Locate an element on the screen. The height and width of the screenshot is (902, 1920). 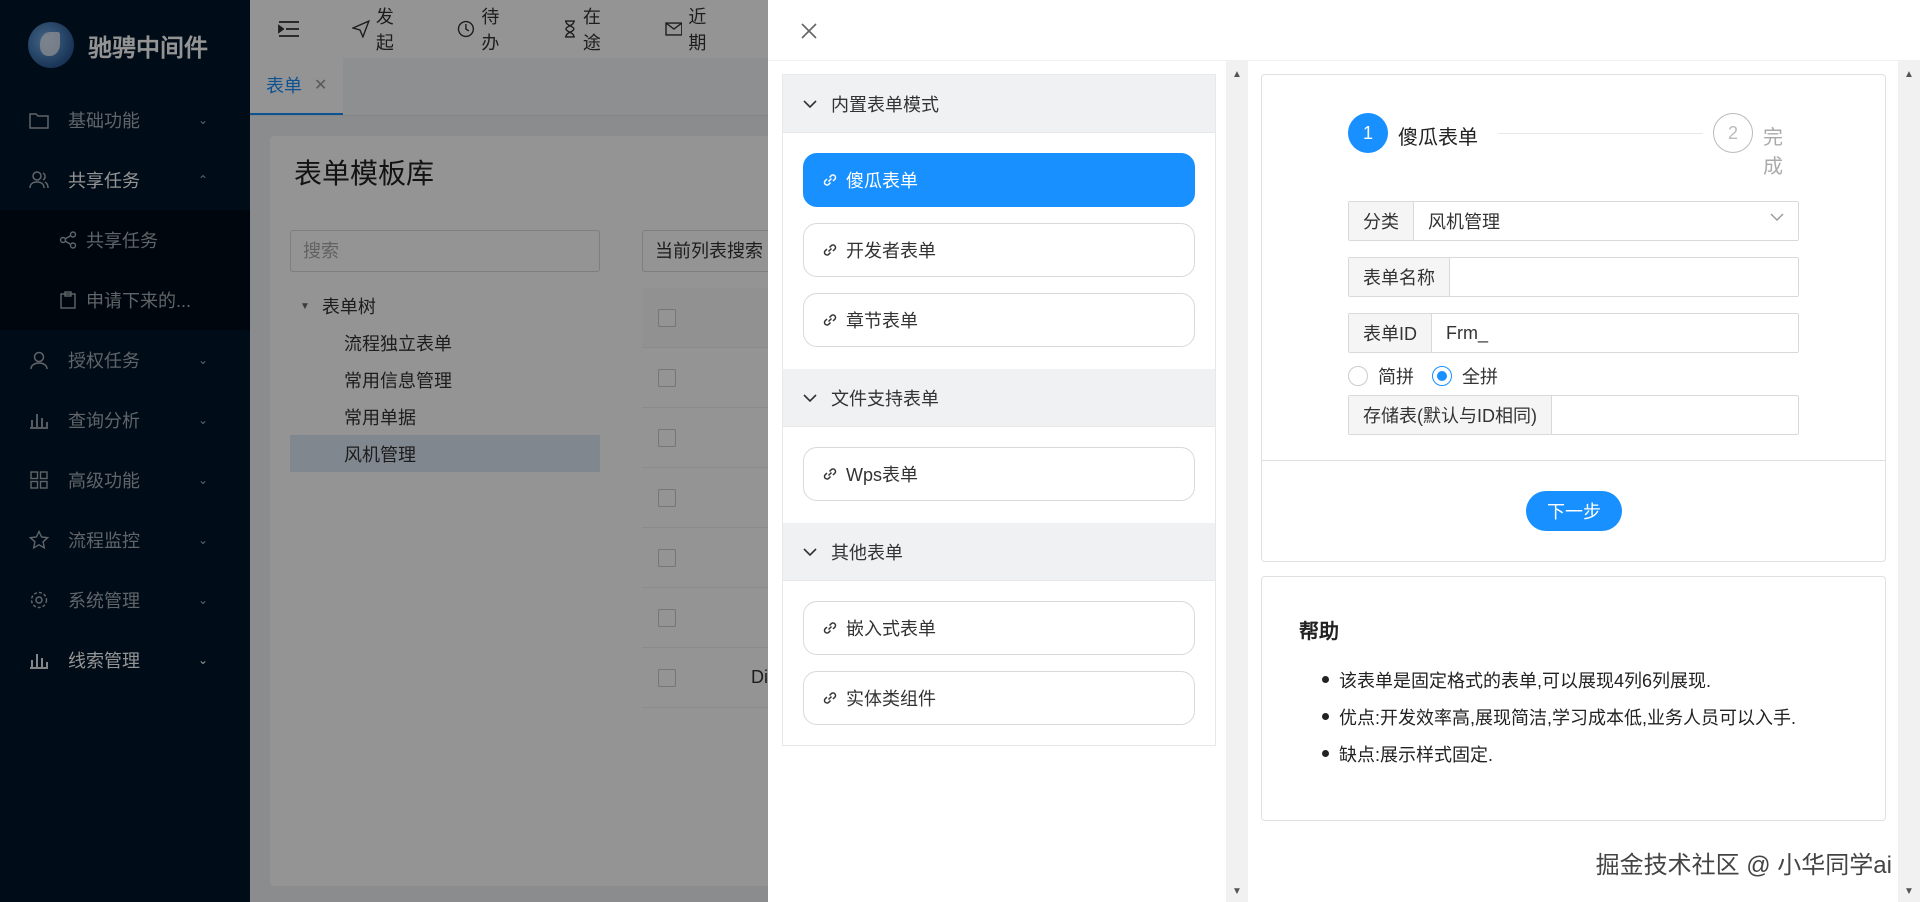
radio-label: 全拼 is located at coordinates (1480, 377).